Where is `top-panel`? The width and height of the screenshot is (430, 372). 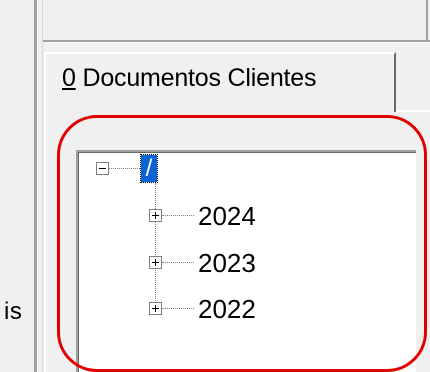
top-panel is located at coordinates (236, 20).